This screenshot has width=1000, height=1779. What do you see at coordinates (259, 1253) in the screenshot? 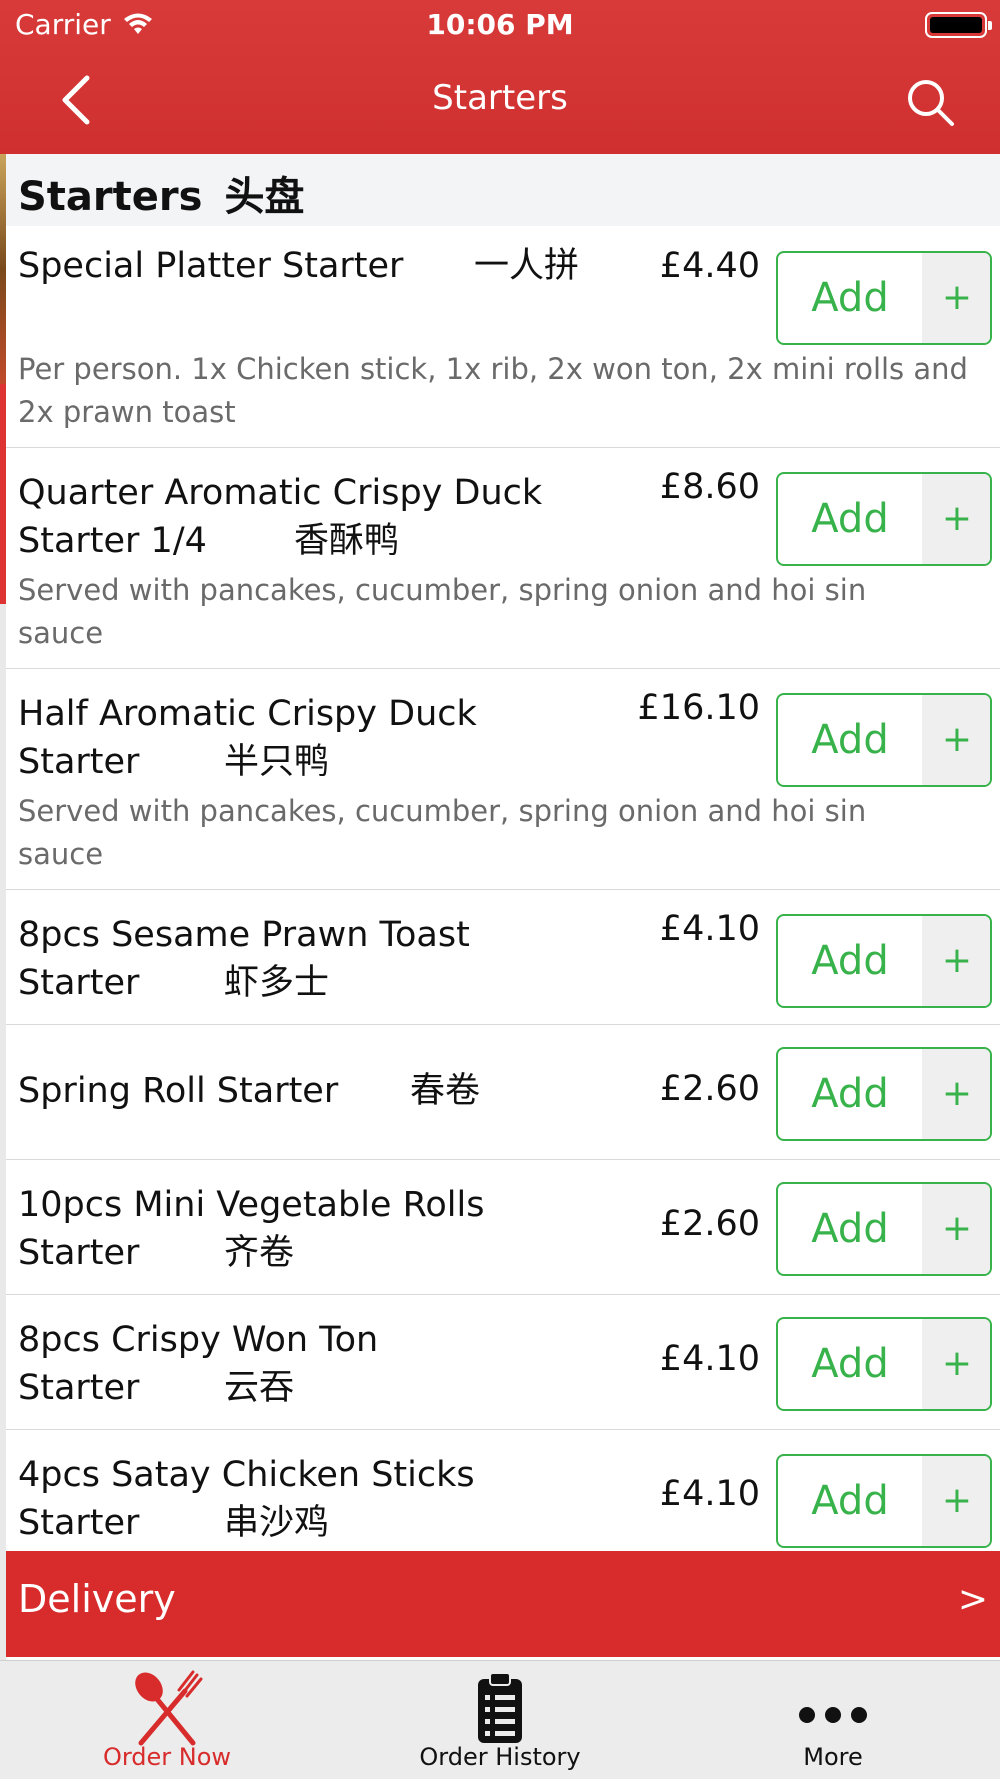
I see `item-name-cn: 齐卷` at bounding box center [259, 1253].